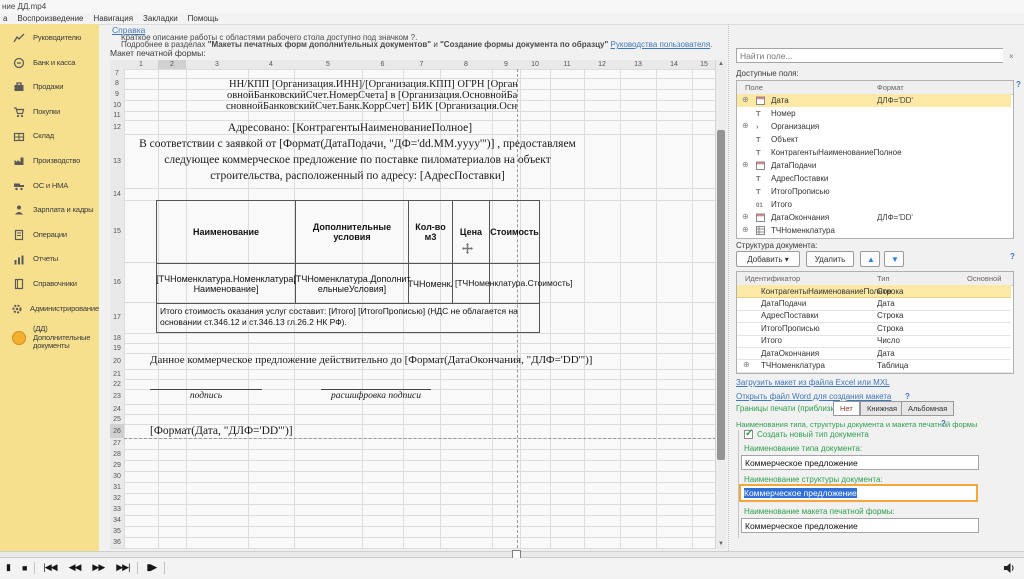  I want to click on skip-back-button: |◀◀, so click(50, 567).